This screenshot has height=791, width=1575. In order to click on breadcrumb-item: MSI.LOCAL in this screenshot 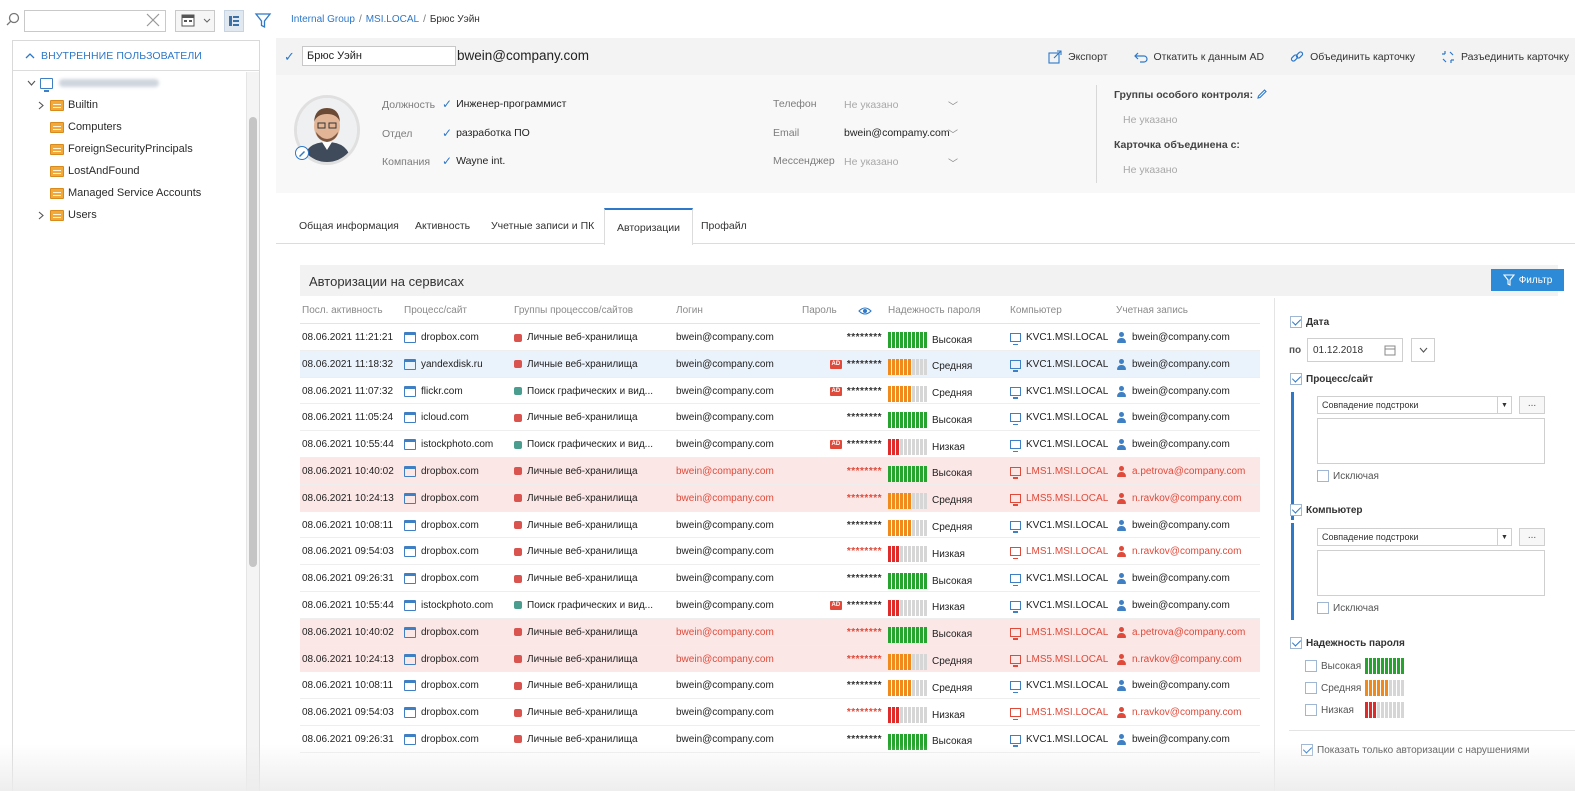, I will do `click(392, 19)`.